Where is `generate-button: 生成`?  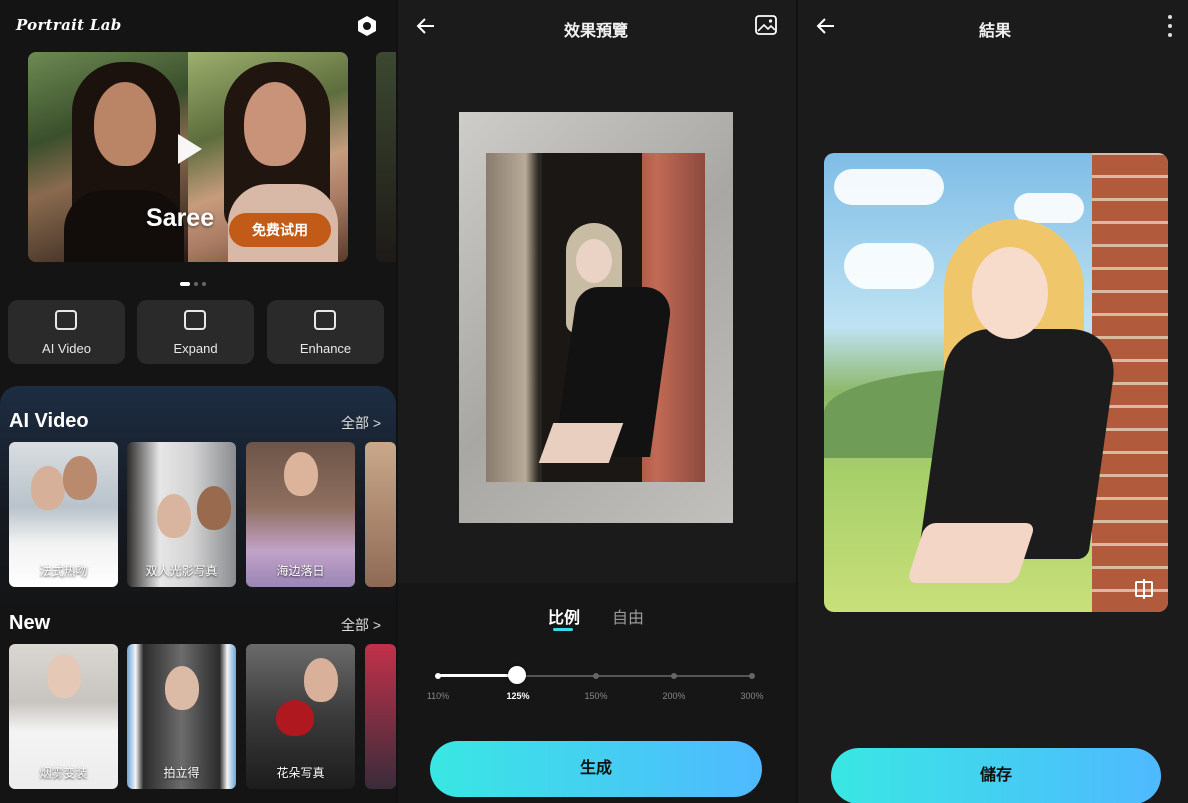 generate-button: 生成 is located at coordinates (596, 769).